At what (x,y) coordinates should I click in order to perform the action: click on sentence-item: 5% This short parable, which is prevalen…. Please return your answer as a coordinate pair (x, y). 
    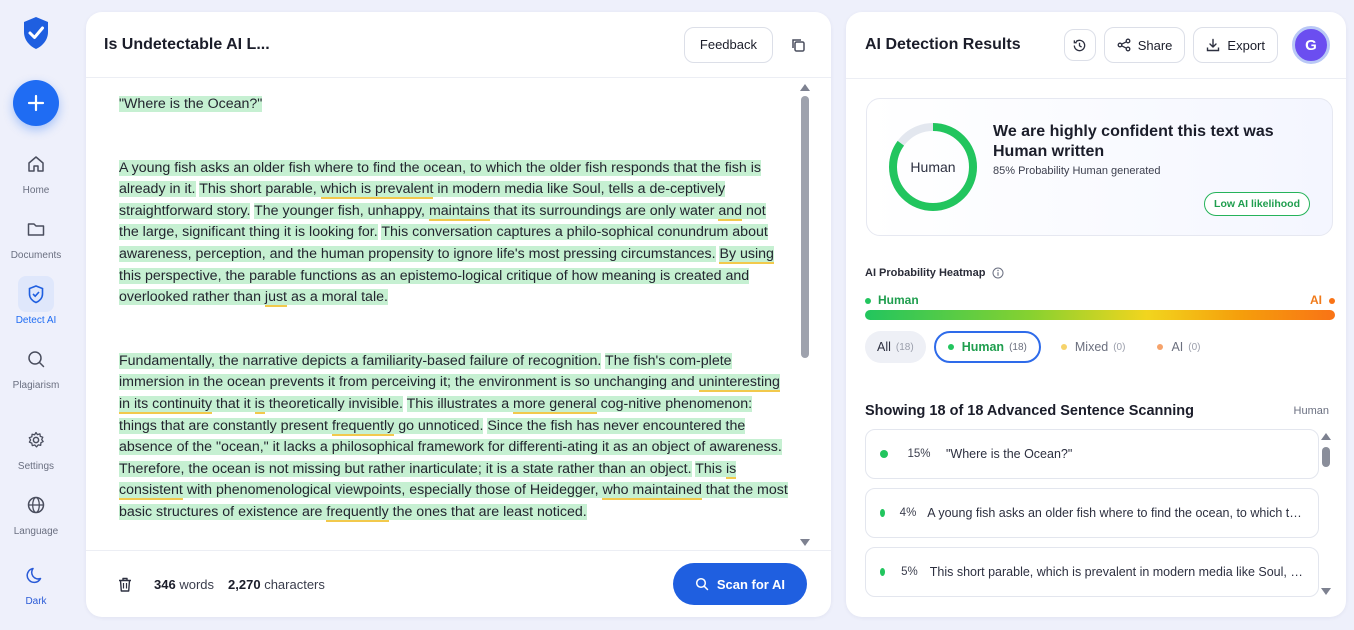
    Looking at the image, I should click on (1092, 572).